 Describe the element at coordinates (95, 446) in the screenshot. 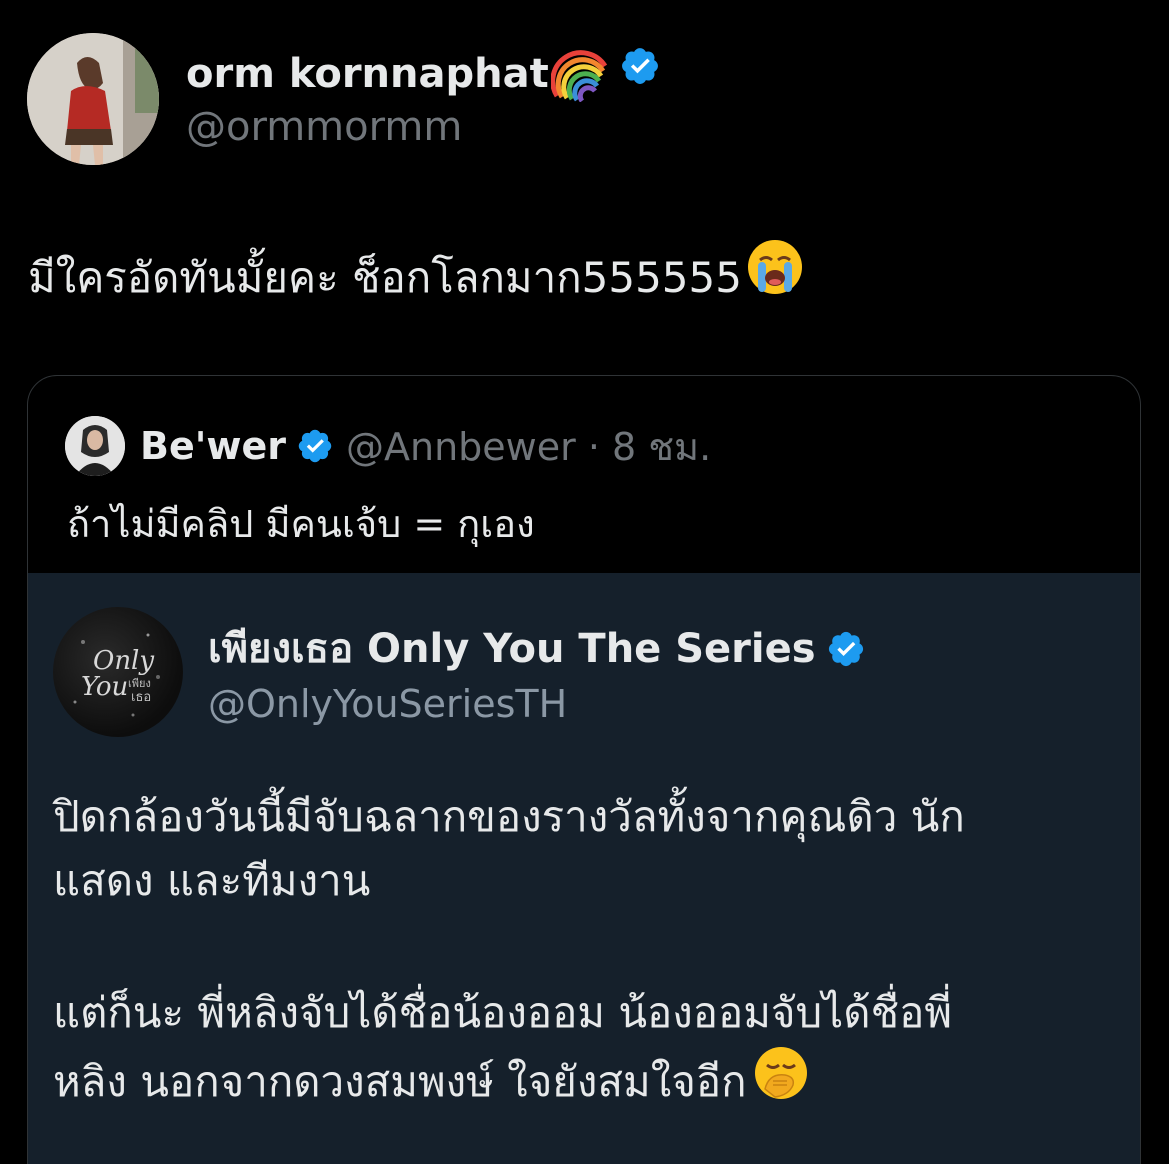

I see `quote-author-avatar` at that location.